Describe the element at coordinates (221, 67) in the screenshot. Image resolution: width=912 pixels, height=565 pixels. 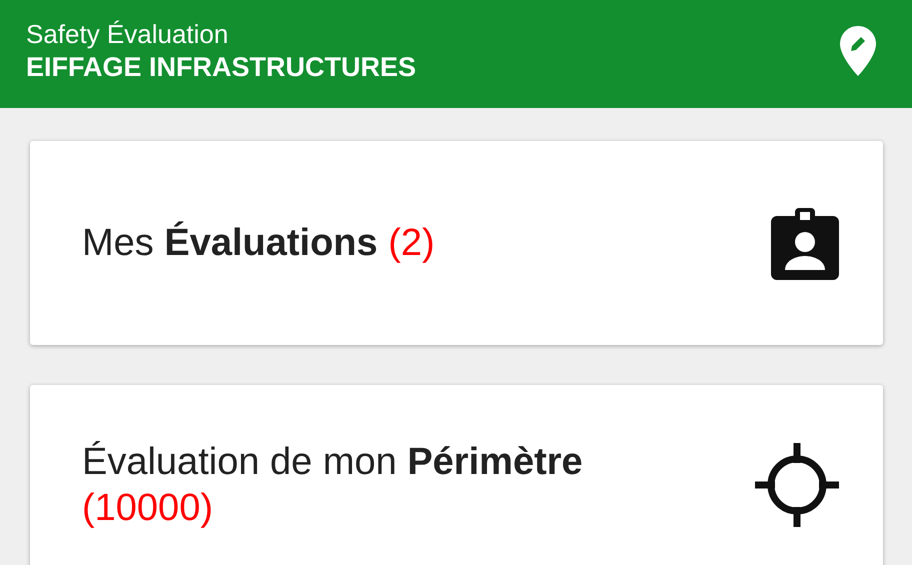
I see `company-name: EIFFAGE INFRASTRUCTURES` at that location.